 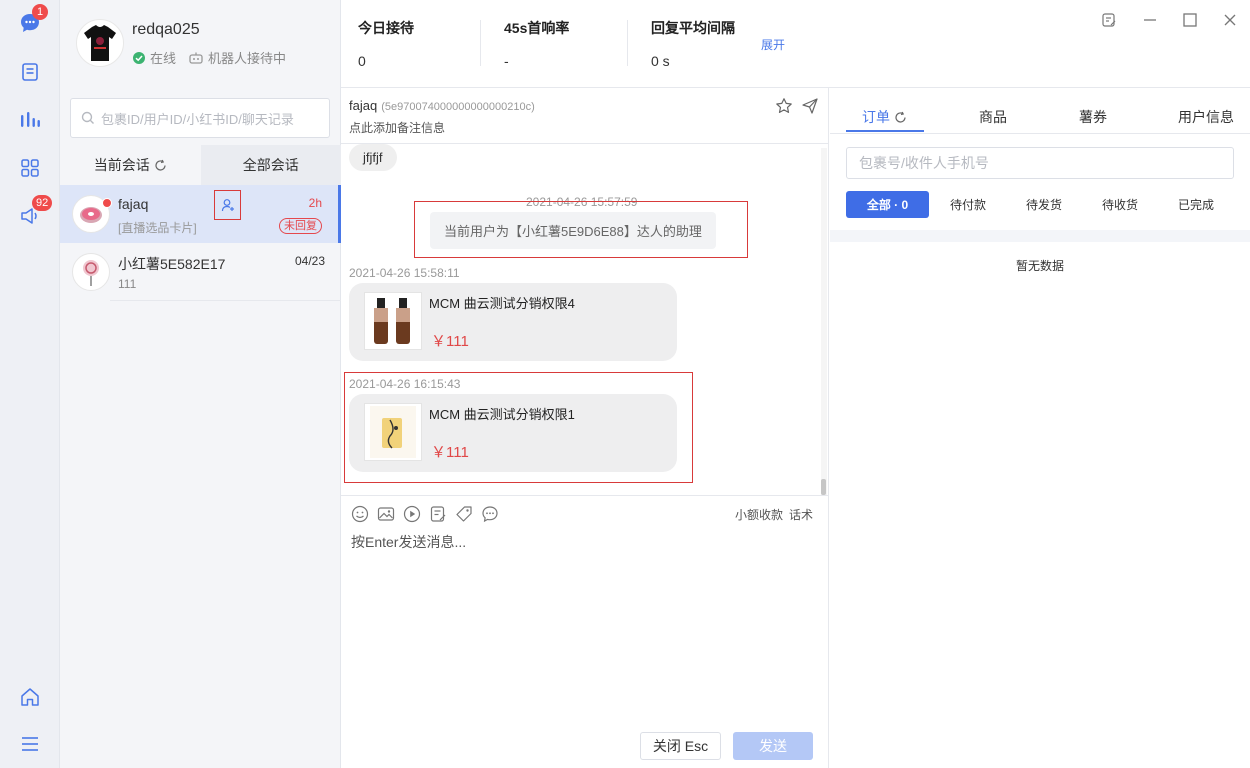 I want to click on tshirt-avatar-icon, so click(x=100, y=43).